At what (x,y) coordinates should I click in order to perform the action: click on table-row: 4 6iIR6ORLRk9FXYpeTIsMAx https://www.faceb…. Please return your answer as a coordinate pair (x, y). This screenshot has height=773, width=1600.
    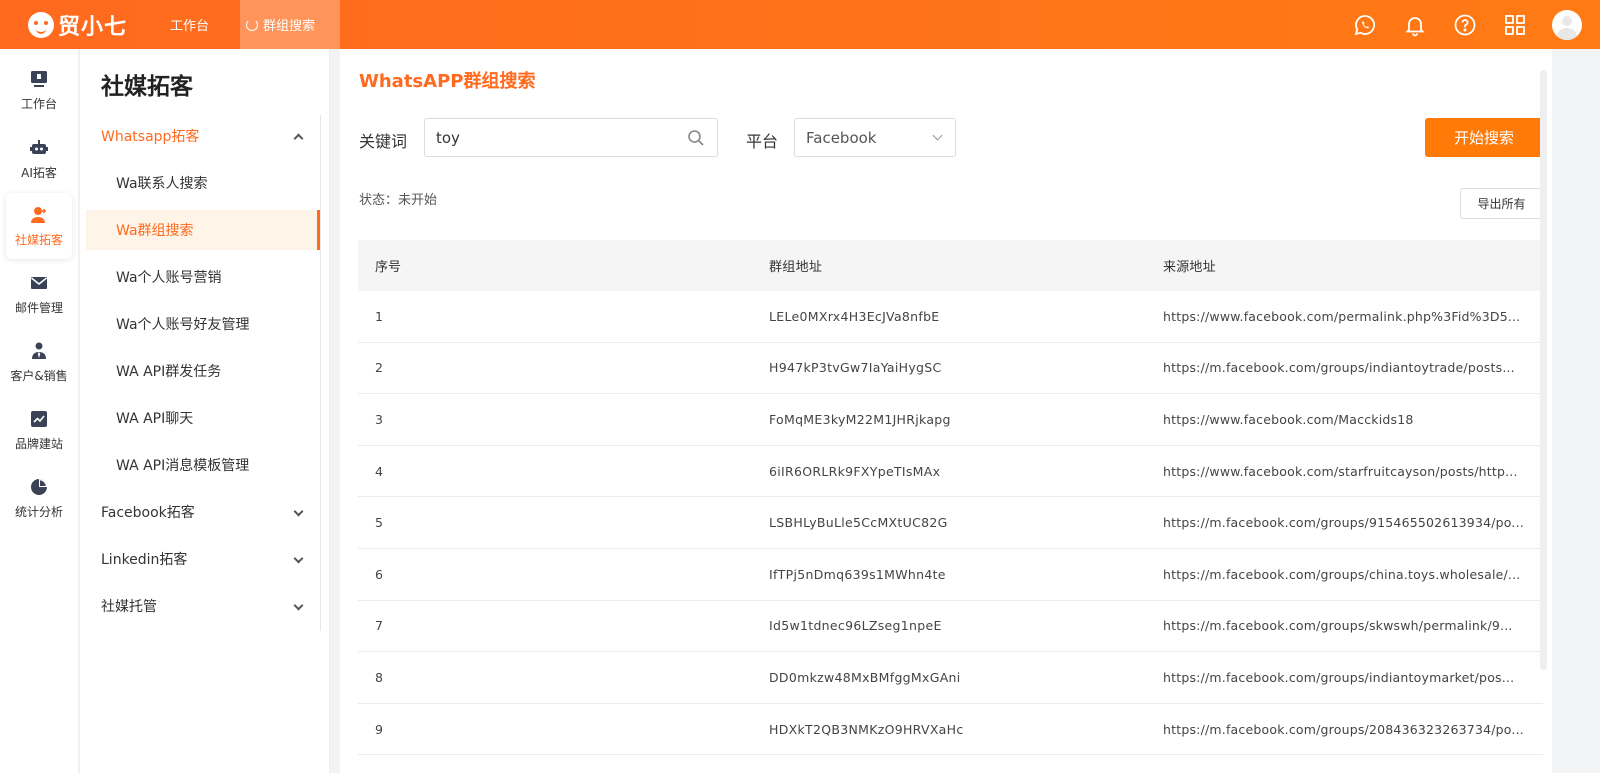
    Looking at the image, I should click on (950, 472).